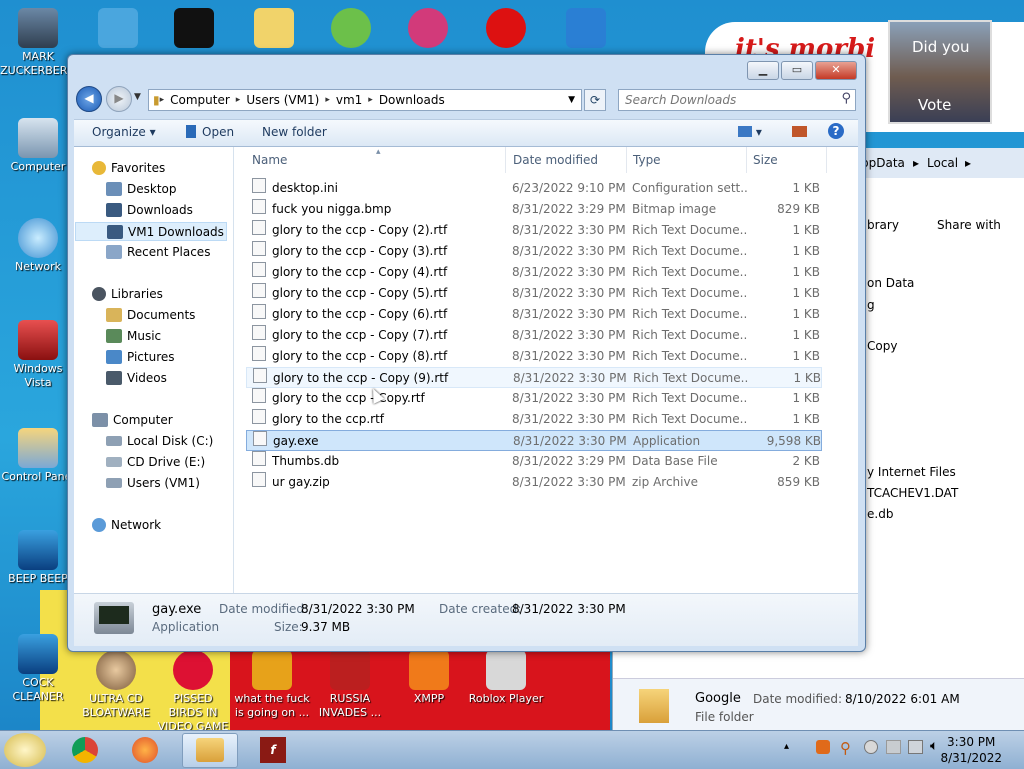  Describe the element at coordinates (127, 294) in the screenshot. I see `nav-libraries: Libraries` at that location.